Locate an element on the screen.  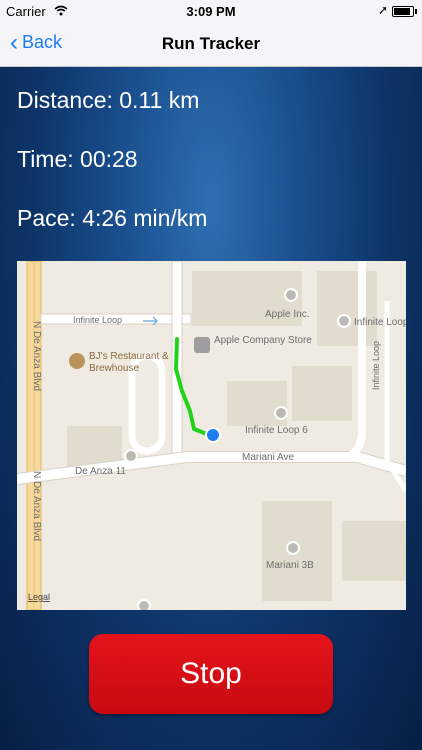
stop-button: Stop is located at coordinates (211, 674).